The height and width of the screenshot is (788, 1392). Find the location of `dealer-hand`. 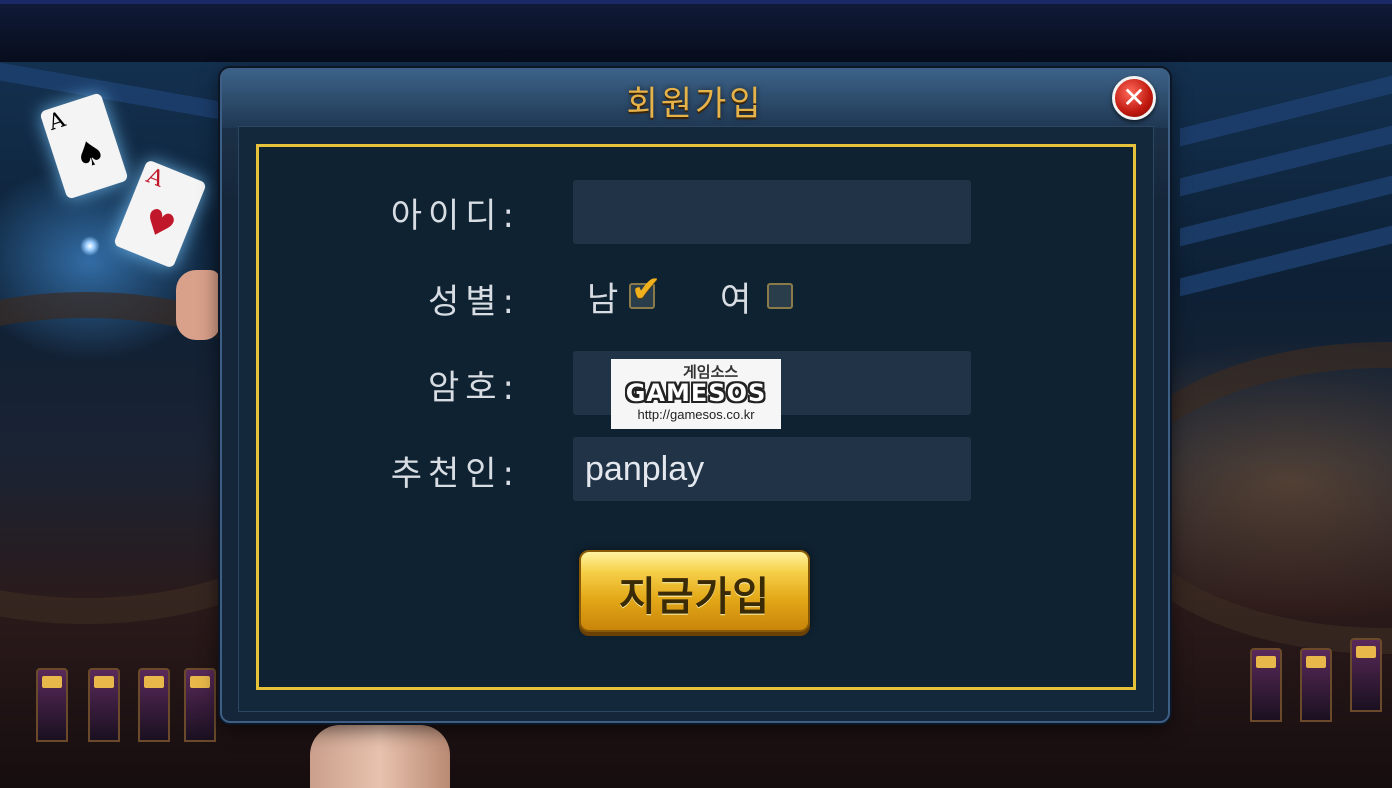

dealer-hand is located at coordinates (198, 305).